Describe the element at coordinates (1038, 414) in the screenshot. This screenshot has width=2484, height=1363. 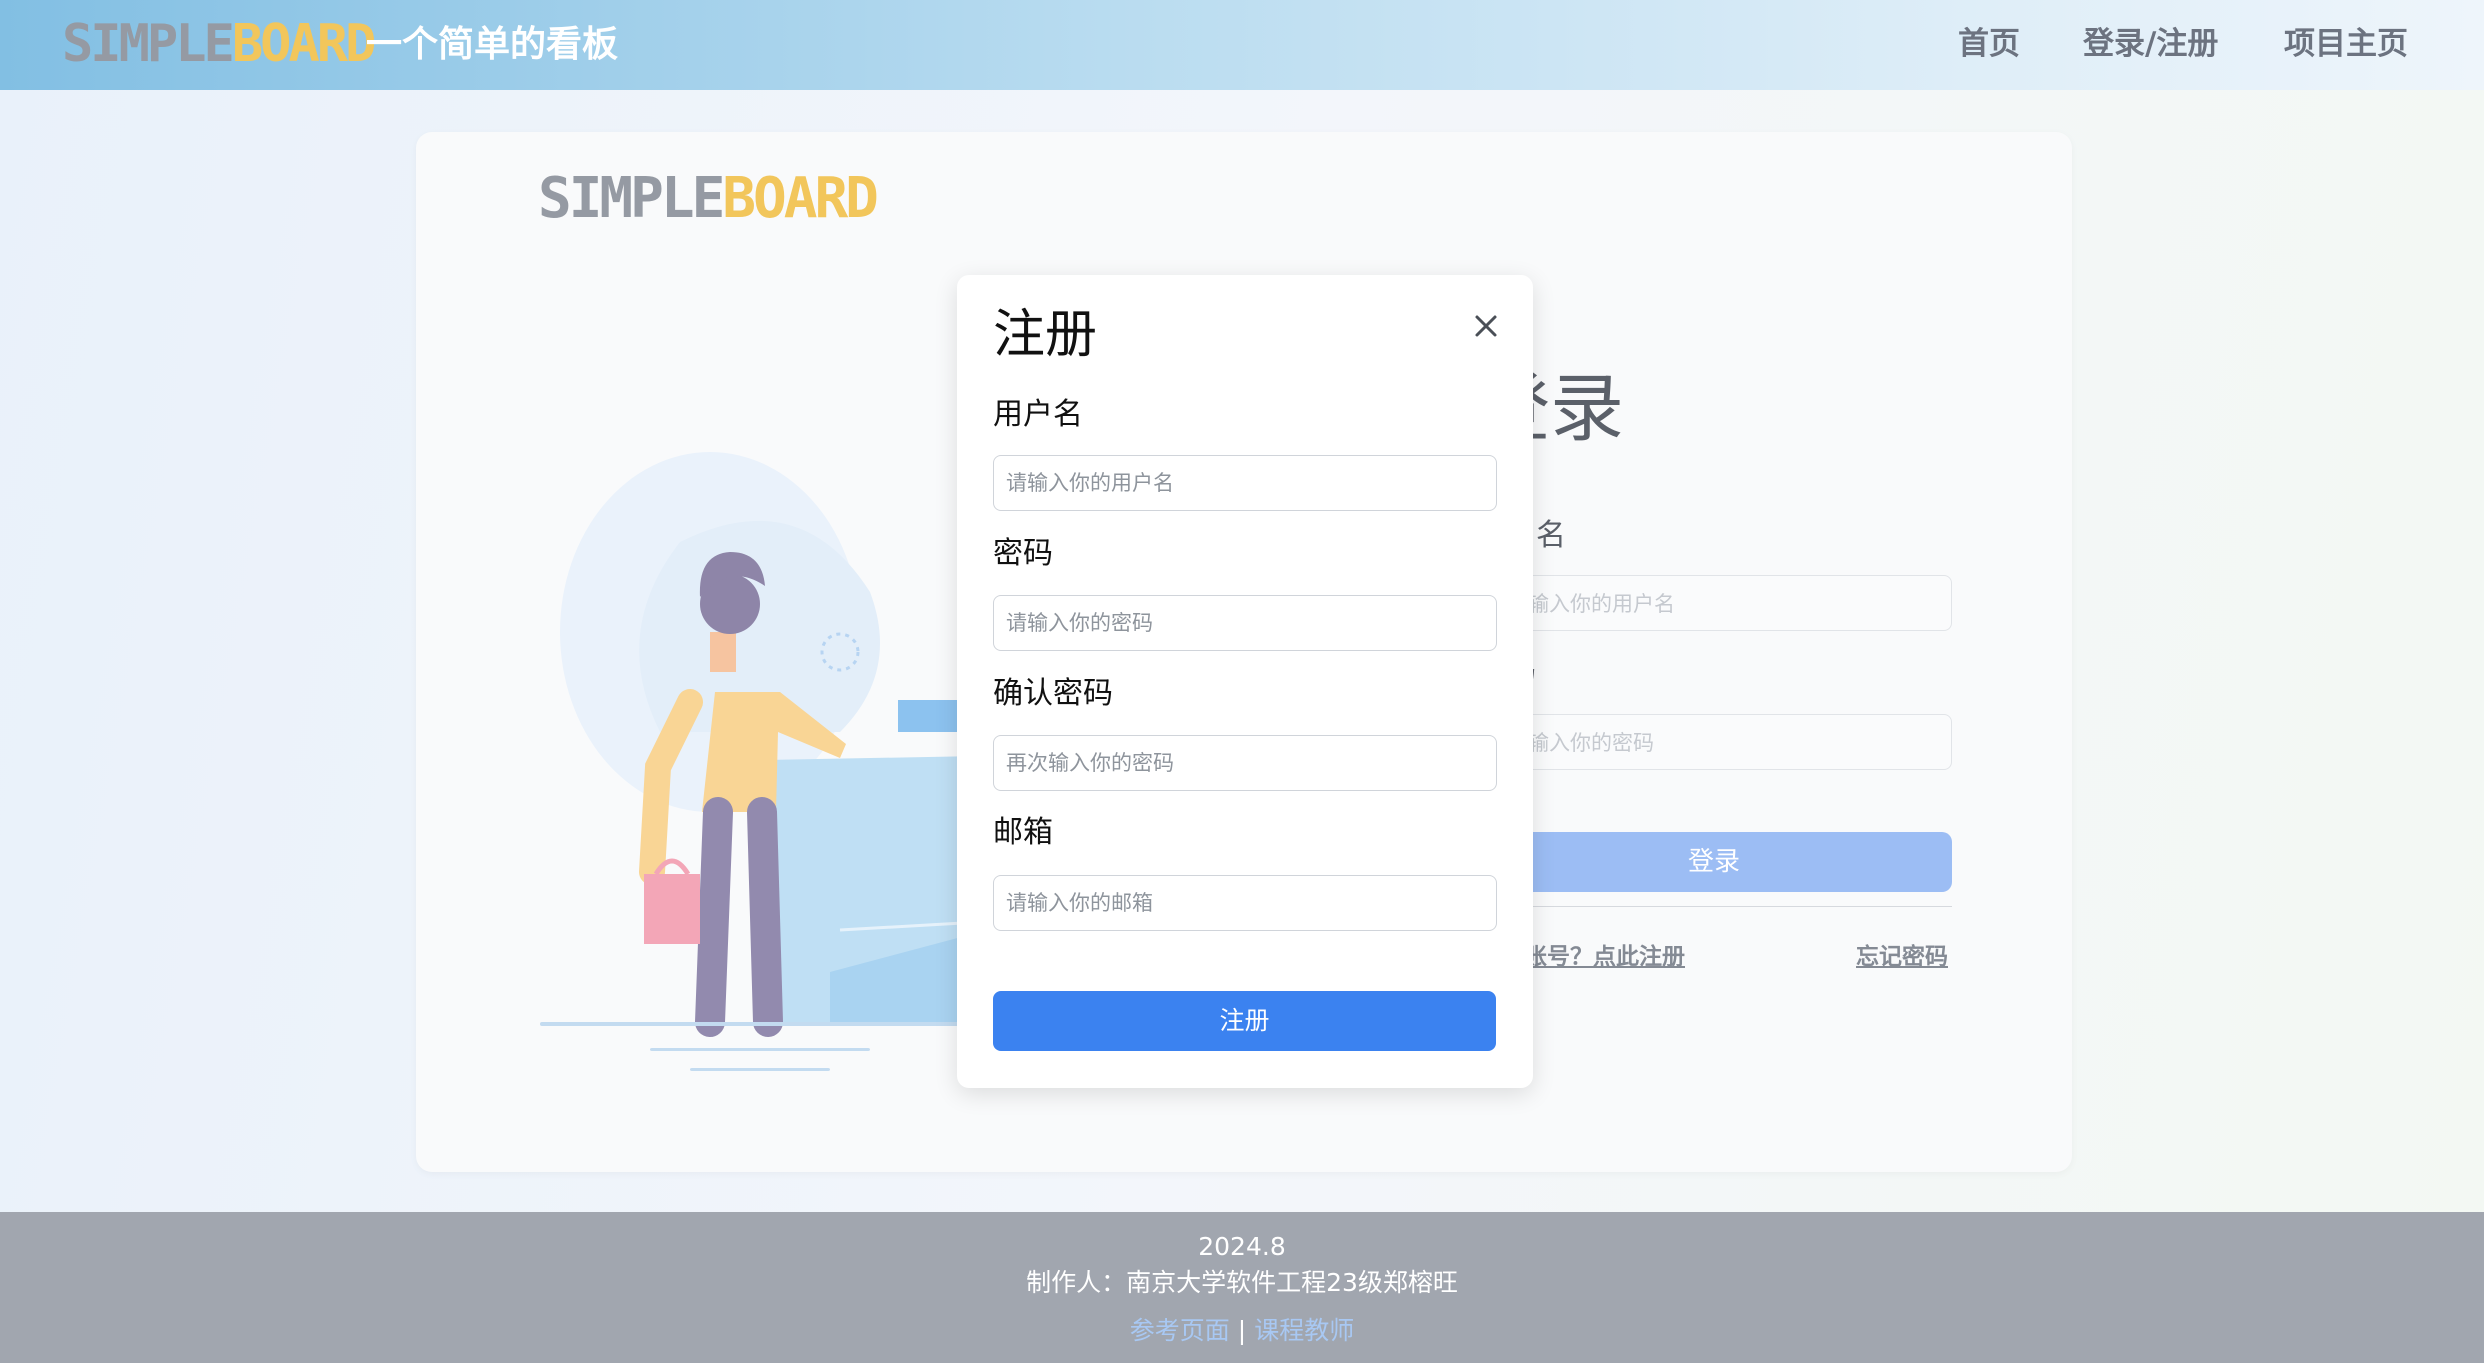
I see `username-label: 用户名` at that location.